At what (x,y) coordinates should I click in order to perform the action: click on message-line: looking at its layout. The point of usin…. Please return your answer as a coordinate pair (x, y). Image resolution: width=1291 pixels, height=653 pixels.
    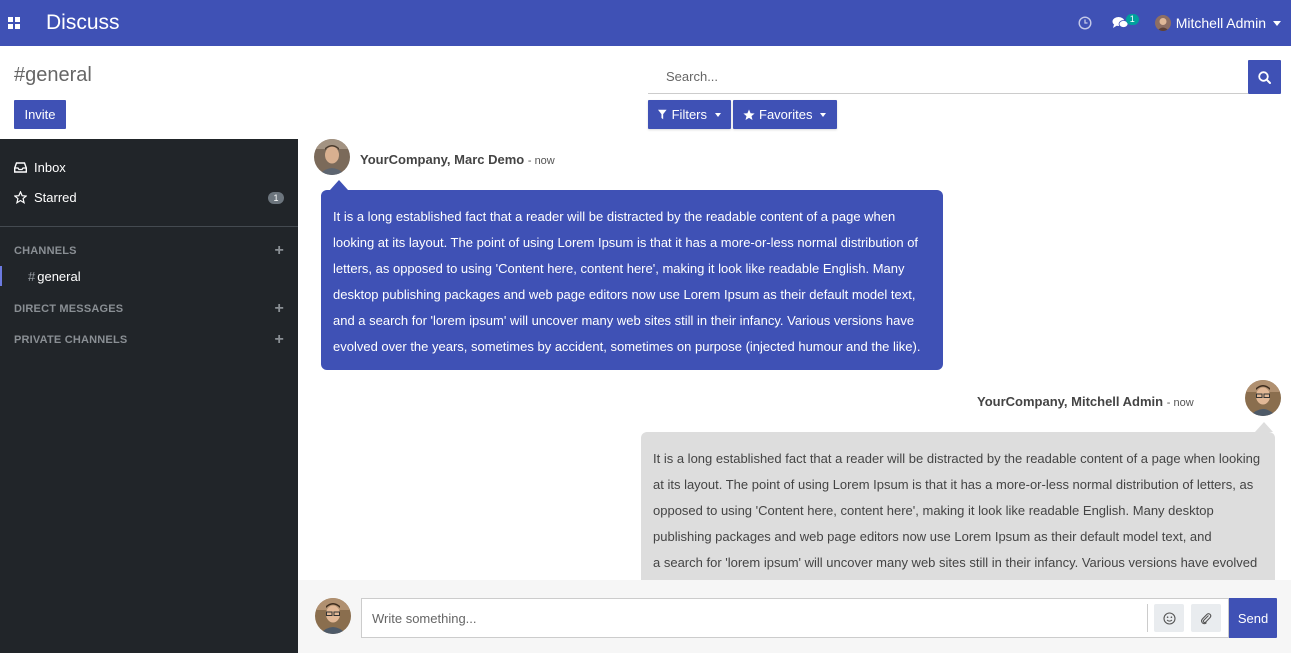
    Looking at the image, I should click on (626, 242).